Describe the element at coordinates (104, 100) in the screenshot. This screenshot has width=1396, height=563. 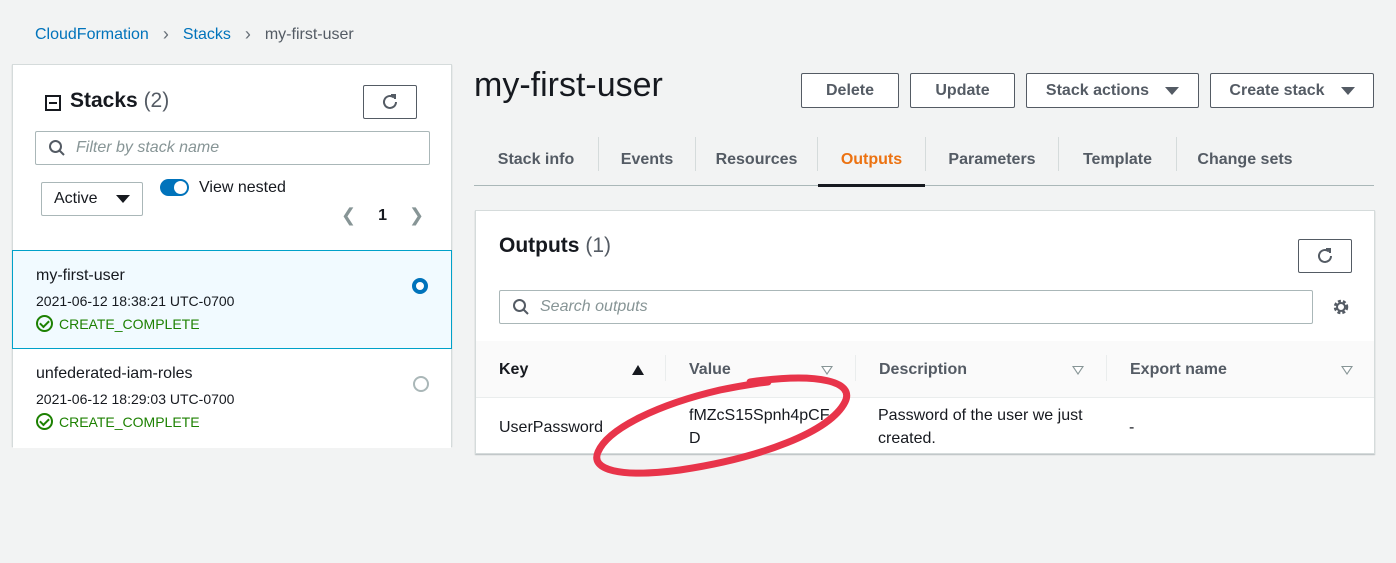
I see `panel-title-text: Stacks` at that location.